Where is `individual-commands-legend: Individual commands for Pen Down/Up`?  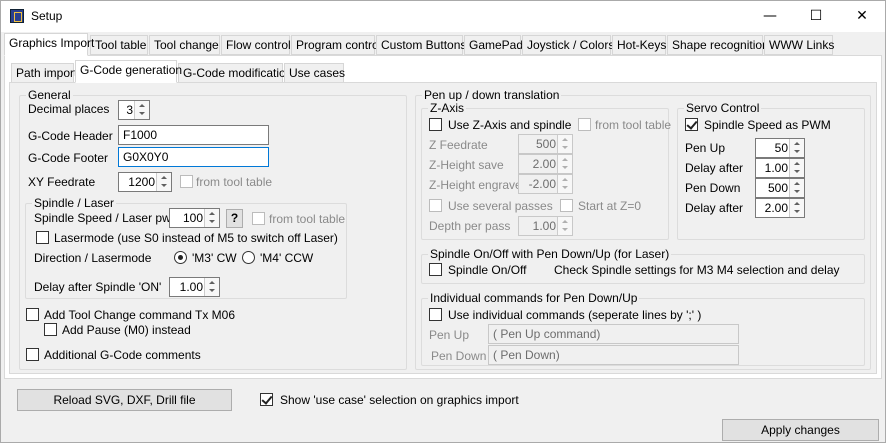 individual-commands-legend: Individual commands for Pen Down/Up is located at coordinates (534, 298).